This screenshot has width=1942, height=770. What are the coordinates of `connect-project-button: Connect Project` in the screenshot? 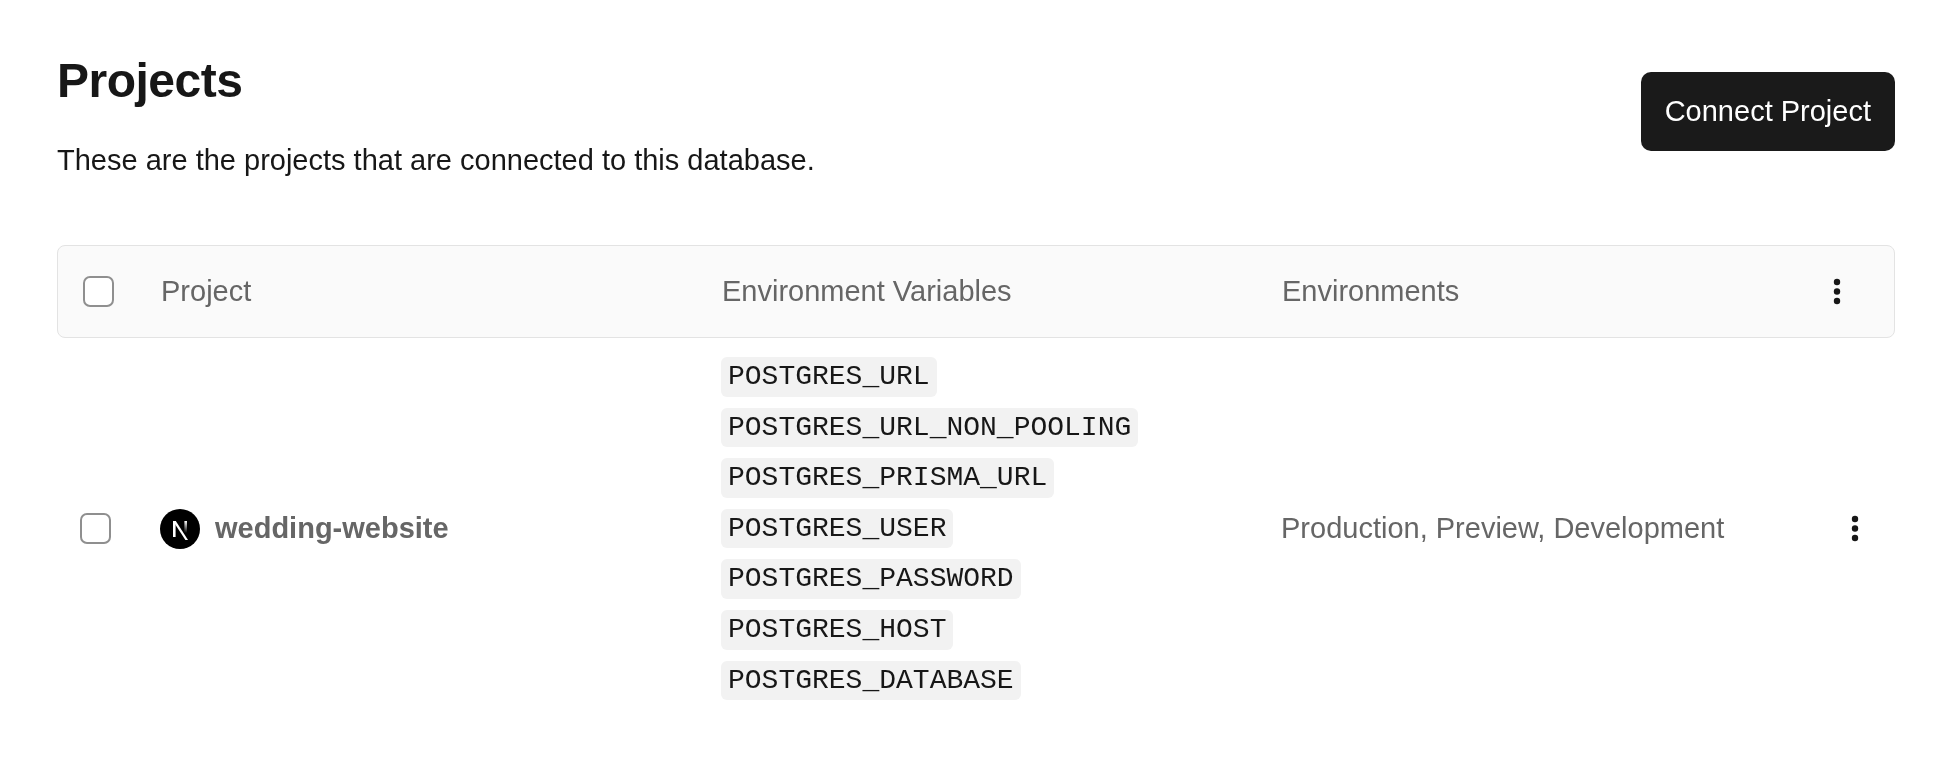 It's located at (1767, 111).